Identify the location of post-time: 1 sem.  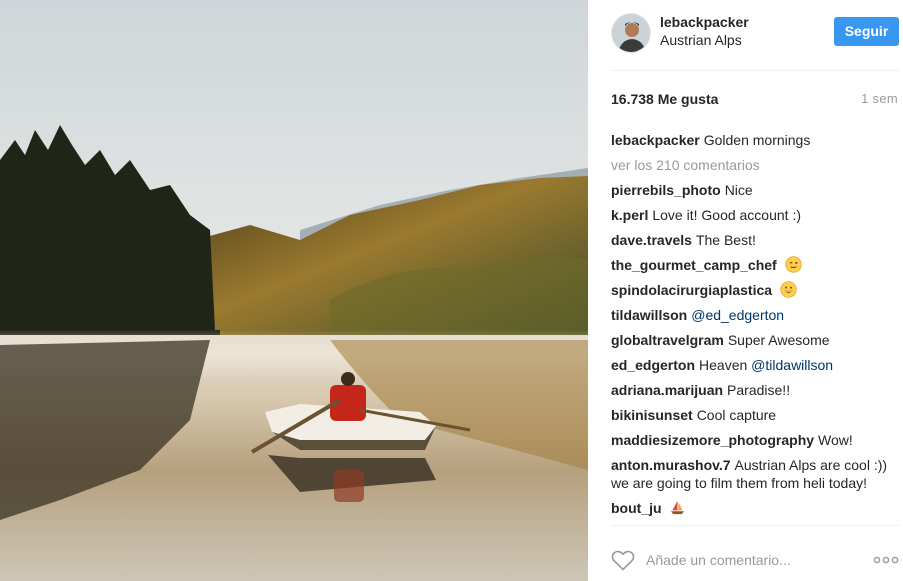
(879, 98).